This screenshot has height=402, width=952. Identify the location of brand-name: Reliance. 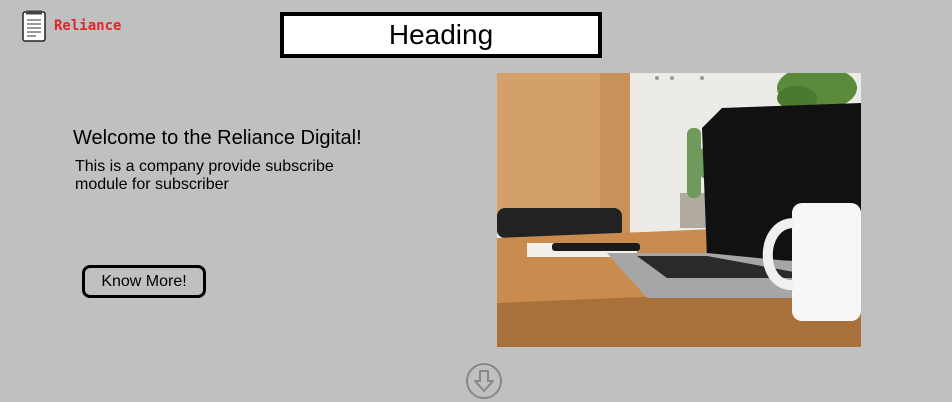
(88, 26).